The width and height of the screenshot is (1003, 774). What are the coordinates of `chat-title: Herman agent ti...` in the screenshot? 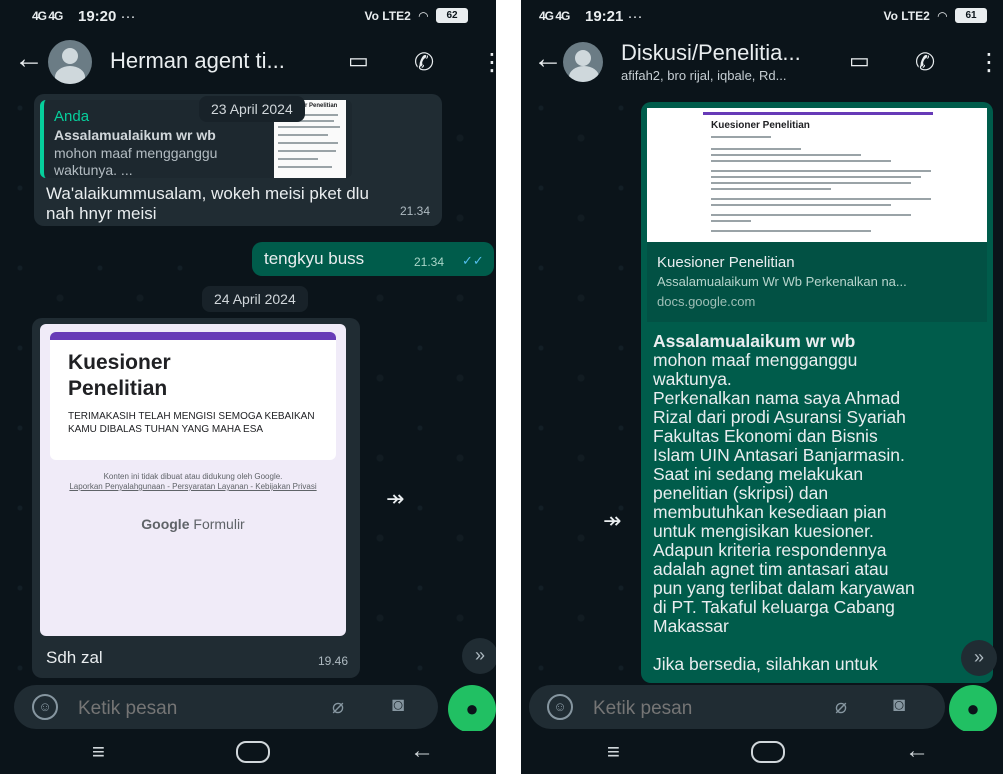 It's located at (197, 61).